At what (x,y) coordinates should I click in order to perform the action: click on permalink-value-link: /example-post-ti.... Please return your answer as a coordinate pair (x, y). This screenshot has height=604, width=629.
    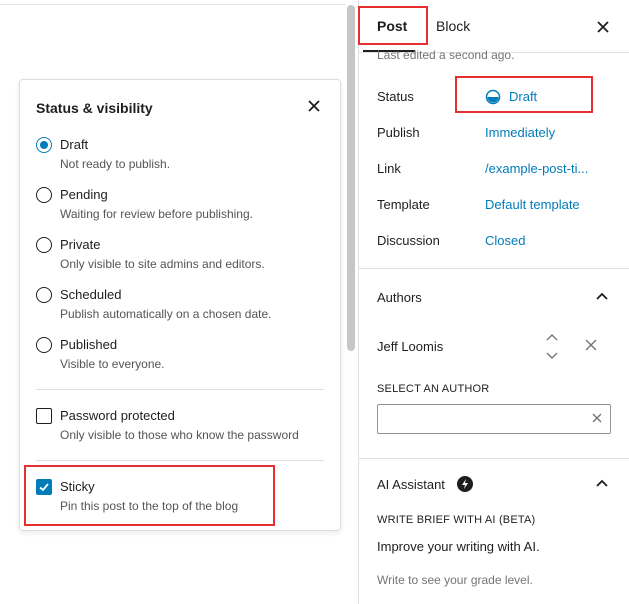
    Looking at the image, I should click on (536, 168).